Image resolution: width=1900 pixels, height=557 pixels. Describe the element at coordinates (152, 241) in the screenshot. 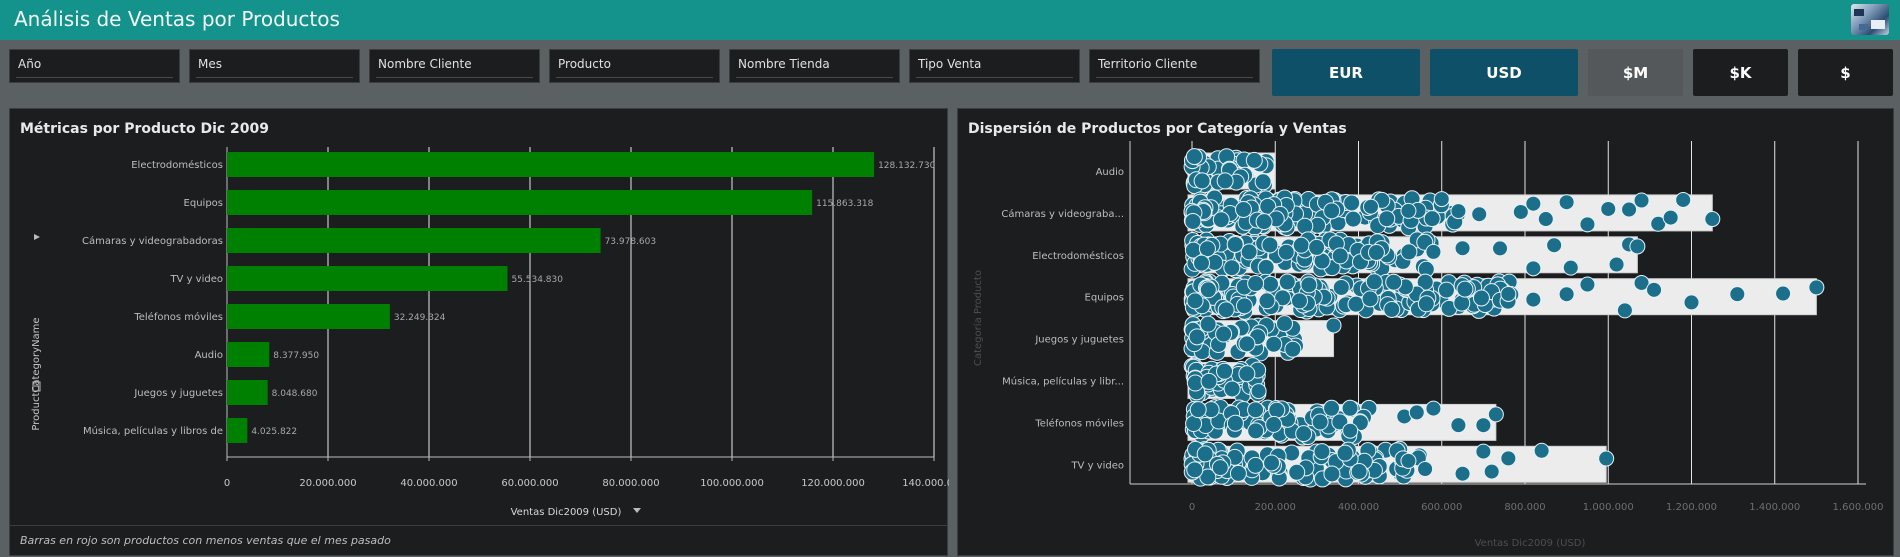

I see `bar-category-label: Cámaras y videograbadoras` at that location.